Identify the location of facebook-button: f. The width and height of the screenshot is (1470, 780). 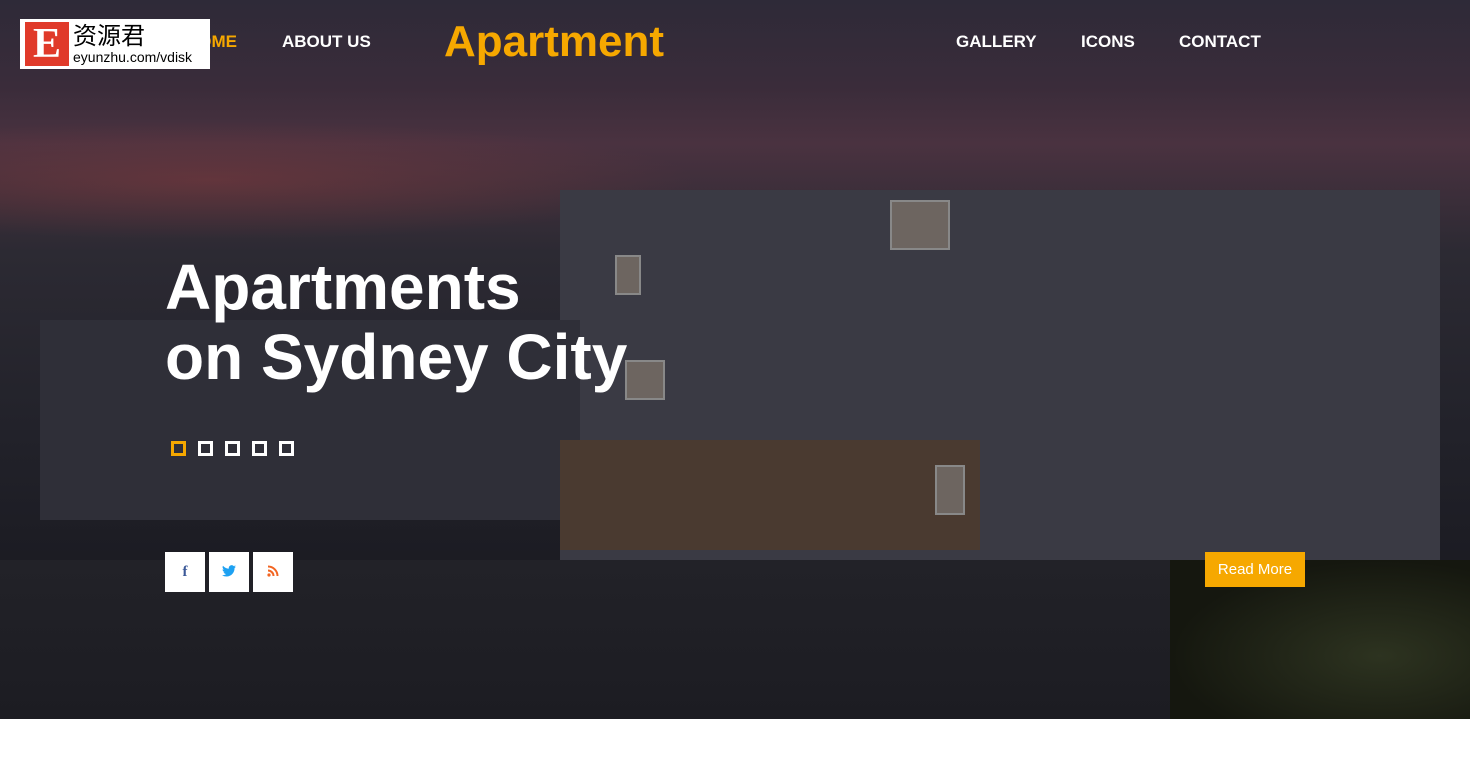
(185, 572).